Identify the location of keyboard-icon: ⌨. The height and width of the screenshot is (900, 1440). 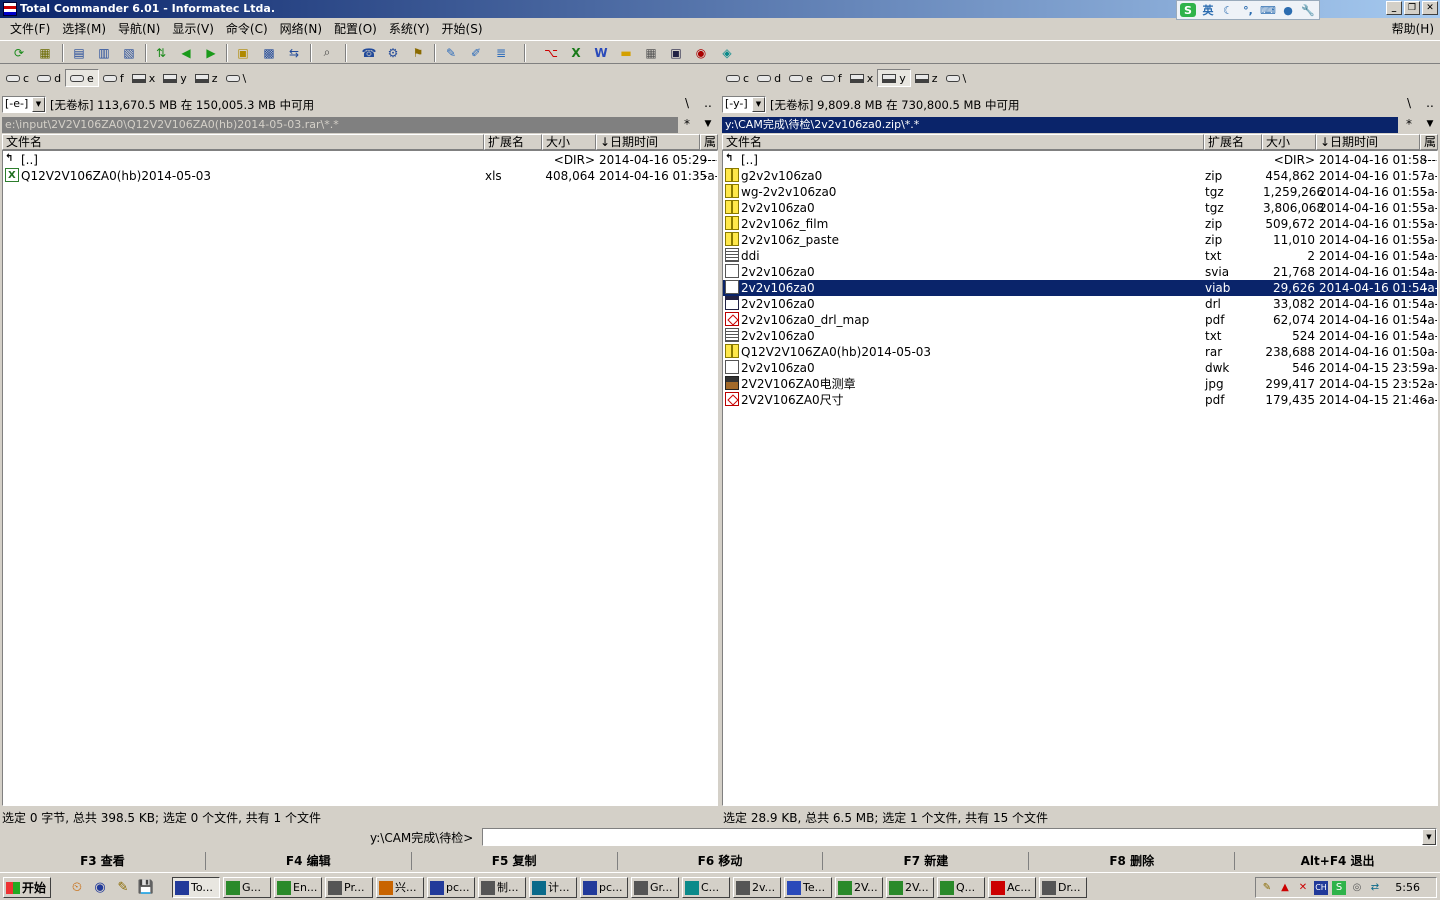
(1268, 10).